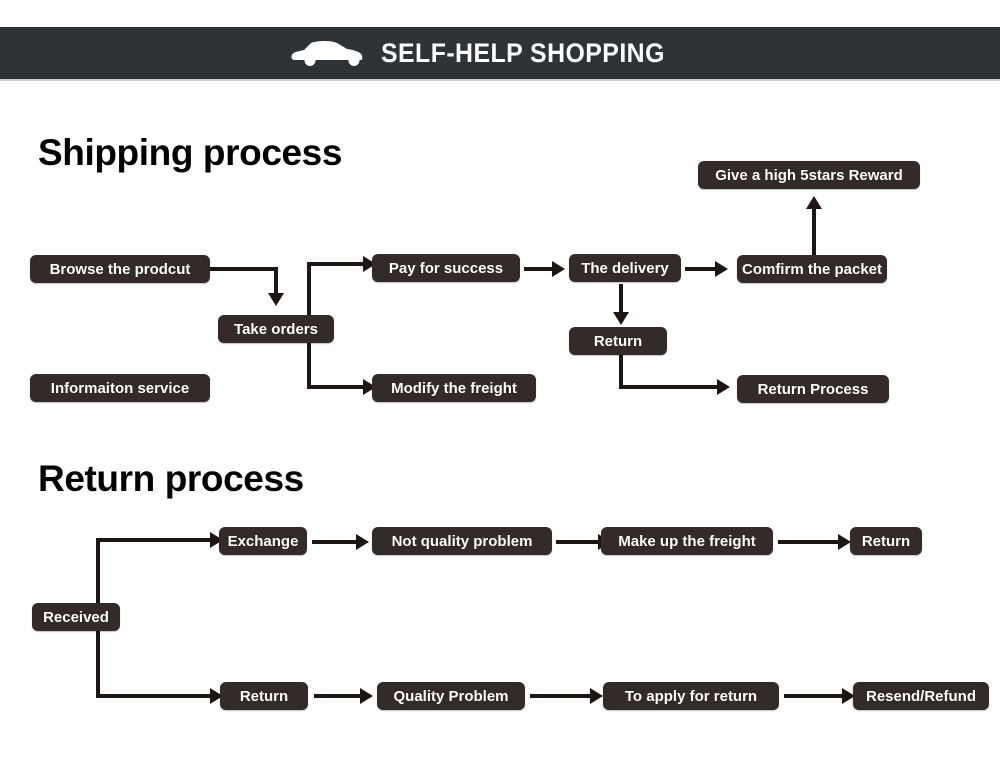  I want to click on node-return-bottom: Return, so click(264, 696).